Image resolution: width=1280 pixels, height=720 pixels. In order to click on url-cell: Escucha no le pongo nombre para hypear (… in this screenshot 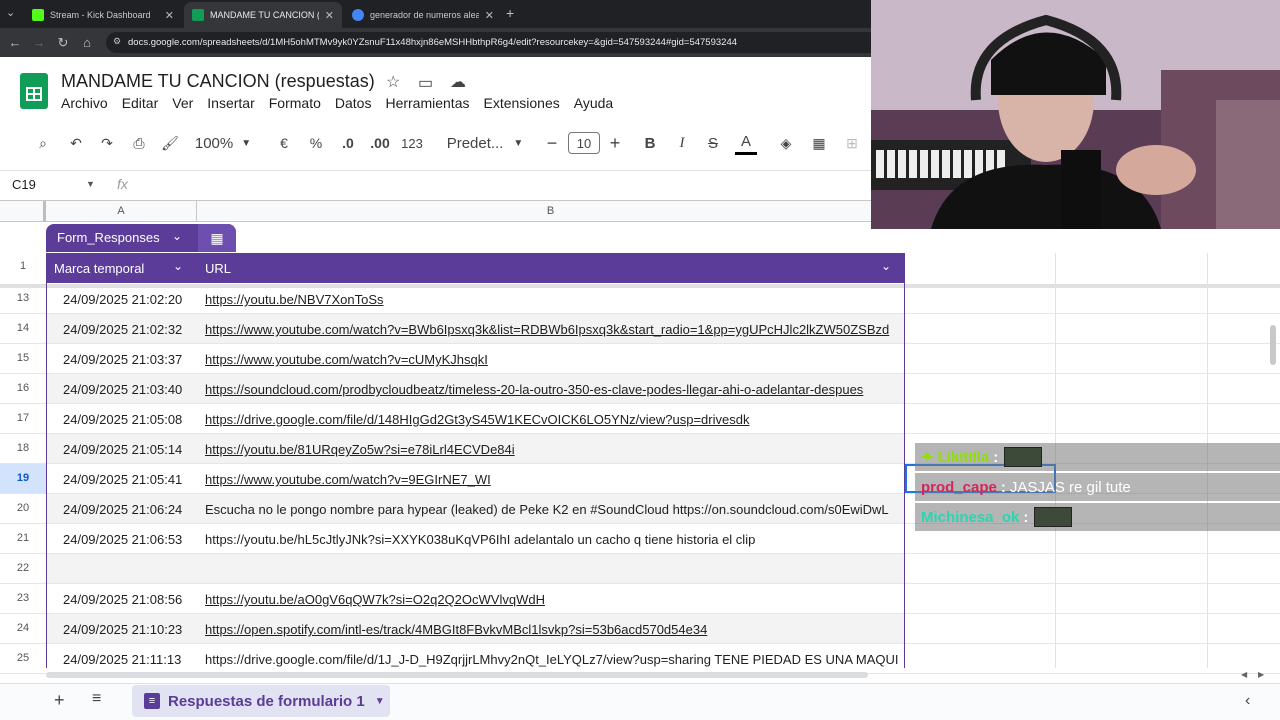, I will do `click(555, 509)`.